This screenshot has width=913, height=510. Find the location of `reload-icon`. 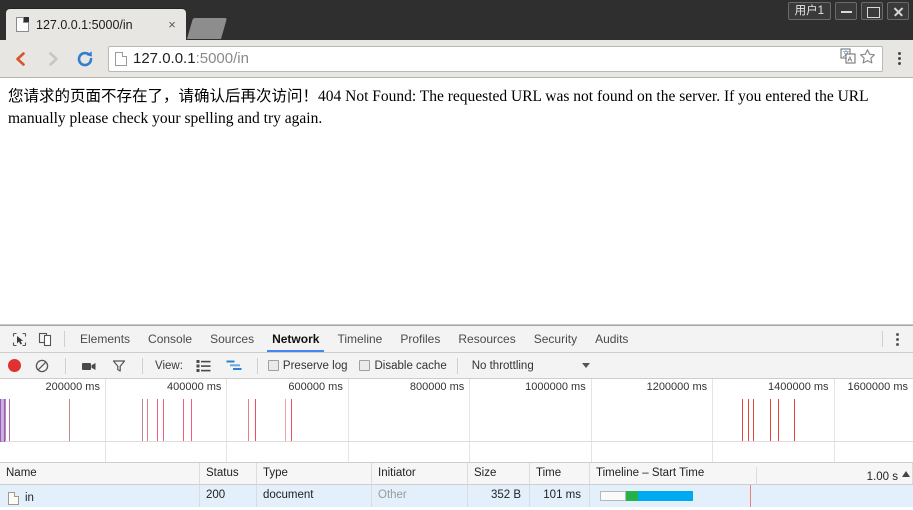

reload-icon is located at coordinates (85, 59).